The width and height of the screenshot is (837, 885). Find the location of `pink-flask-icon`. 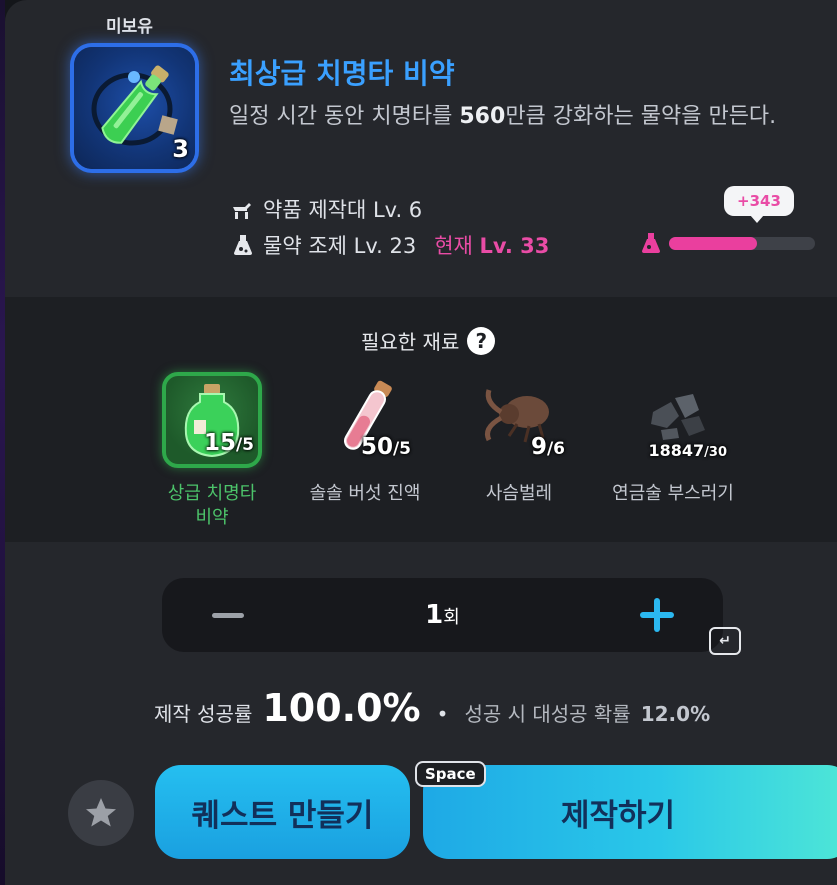

pink-flask-icon is located at coordinates (651, 243).